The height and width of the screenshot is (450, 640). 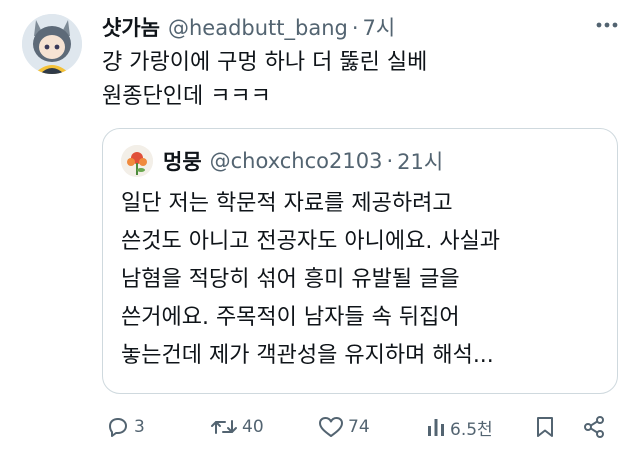 I want to click on retweet-button: 40, so click(x=237, y=427).